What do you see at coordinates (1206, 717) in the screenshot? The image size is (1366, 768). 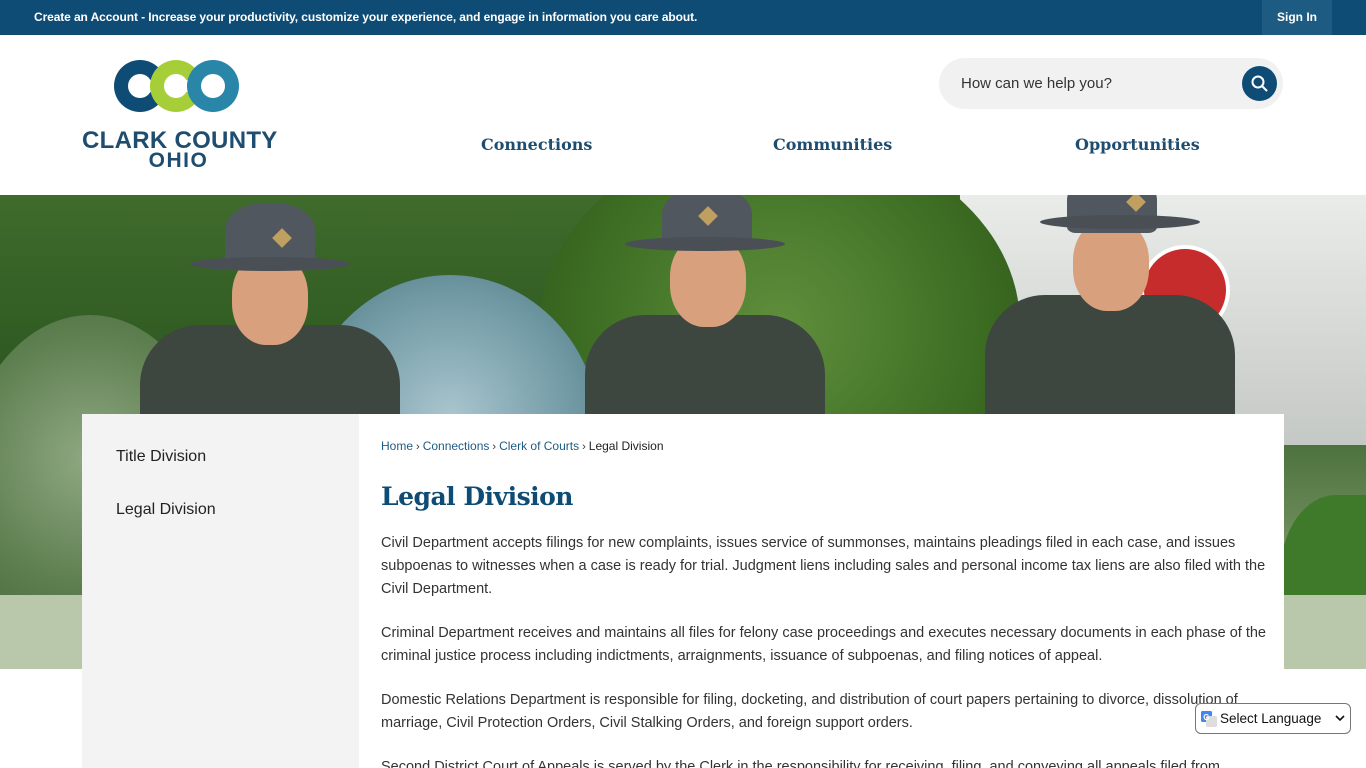 I see `svg-text: G` at bounding box center [1206, 717].